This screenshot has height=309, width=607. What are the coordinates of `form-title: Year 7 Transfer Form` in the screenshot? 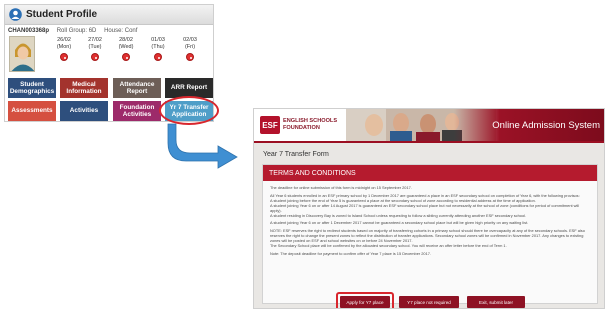 It's located at (296, 154).